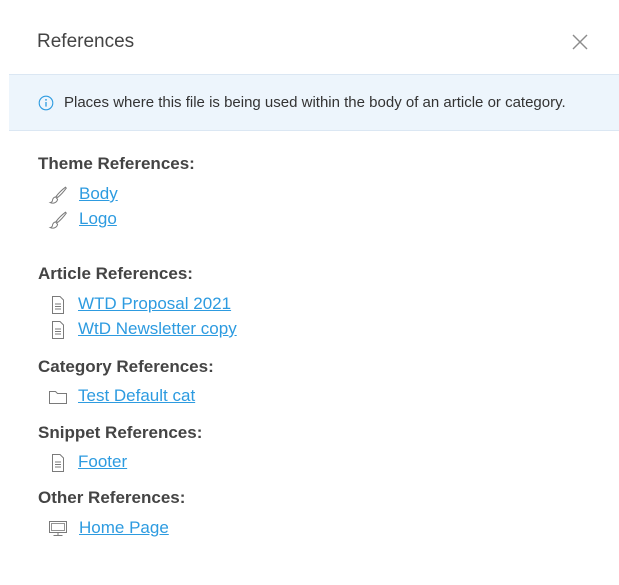 Image resolution: width=619 pixels, height=585 pixels. Describe the element at coordinates (112, 497) in the screenshot. I see `other-references-heading: Other References:` at that location.